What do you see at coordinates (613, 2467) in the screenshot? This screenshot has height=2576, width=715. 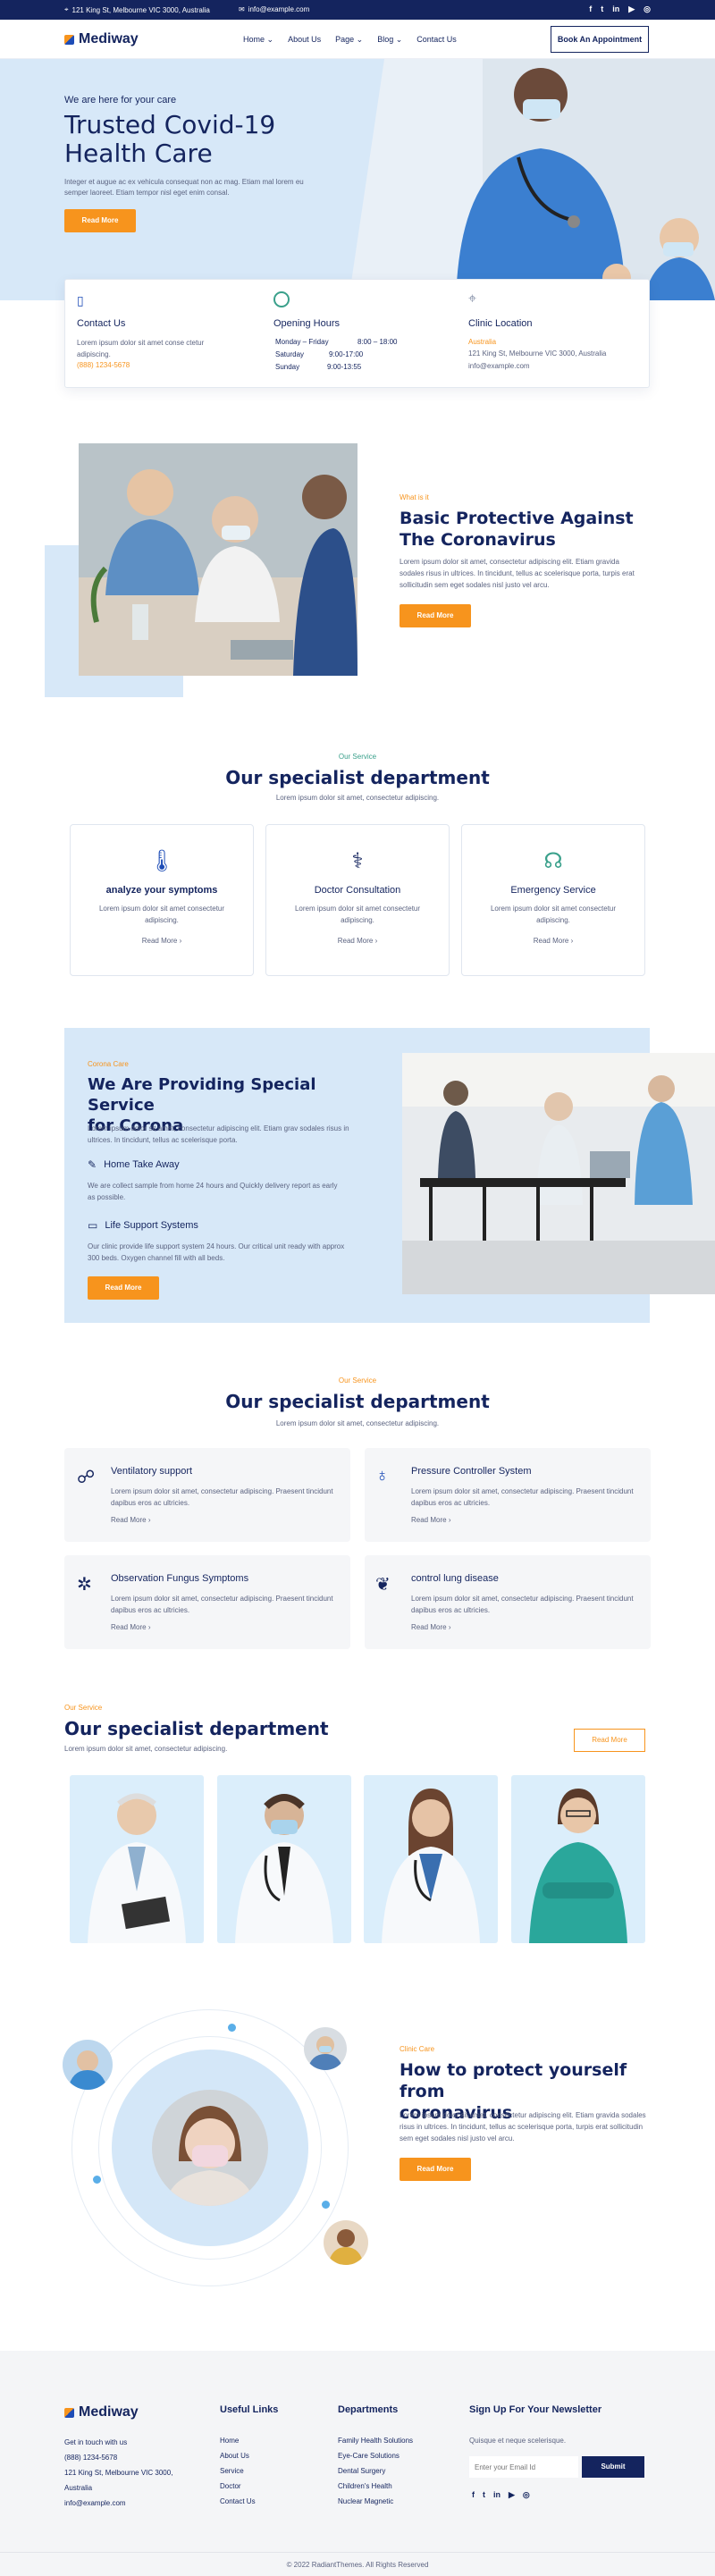 I see `newsletter-submit-button: Submit` at bounding box center [613, 2467].